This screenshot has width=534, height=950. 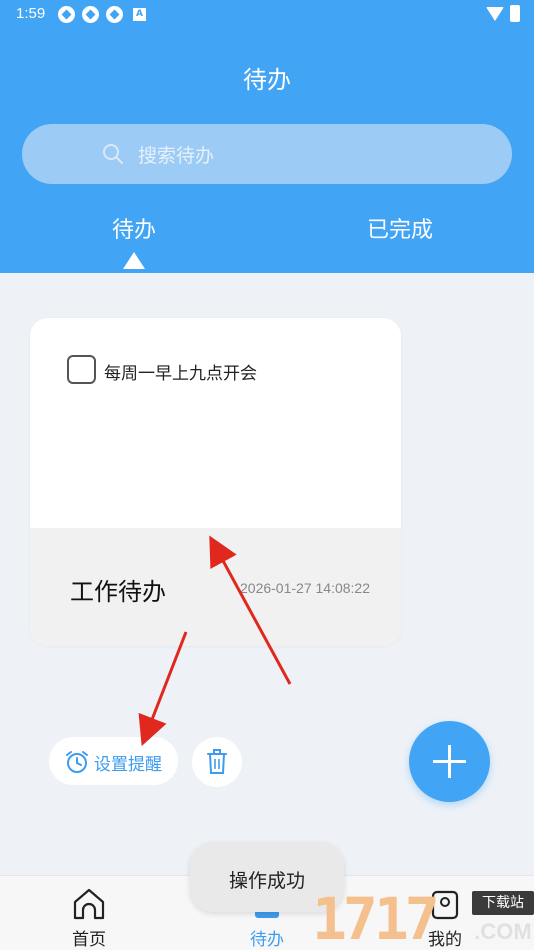 I want to click on card-footer: 工作待办 2026-01-27 14:08:22, so click(x=215, y=587).